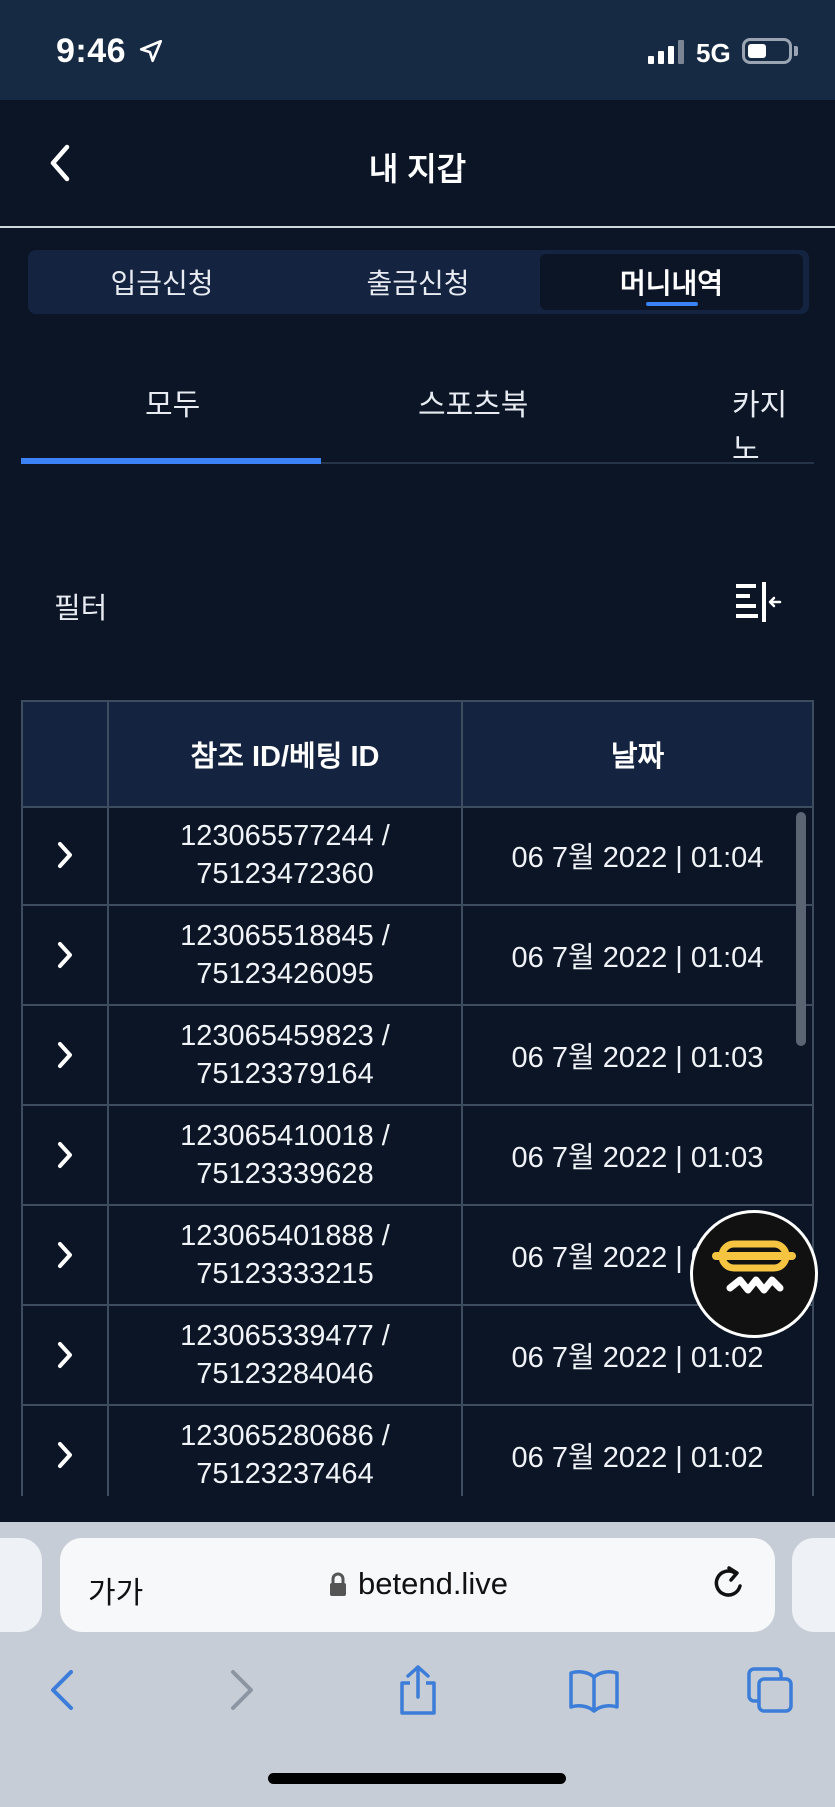 The image size is (835, 1807). What do you see at coordinates (285, 1236) in the screenshot?
I see `ref-id: 123065401888 /` at bounding box center [285, 1236].